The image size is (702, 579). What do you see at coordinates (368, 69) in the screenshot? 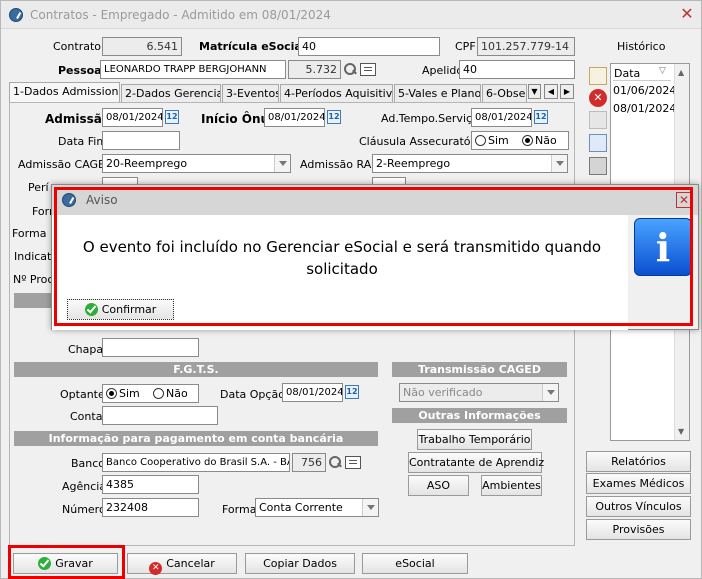
I see `pessoa-card-icon` at bounding box center [368, 69].